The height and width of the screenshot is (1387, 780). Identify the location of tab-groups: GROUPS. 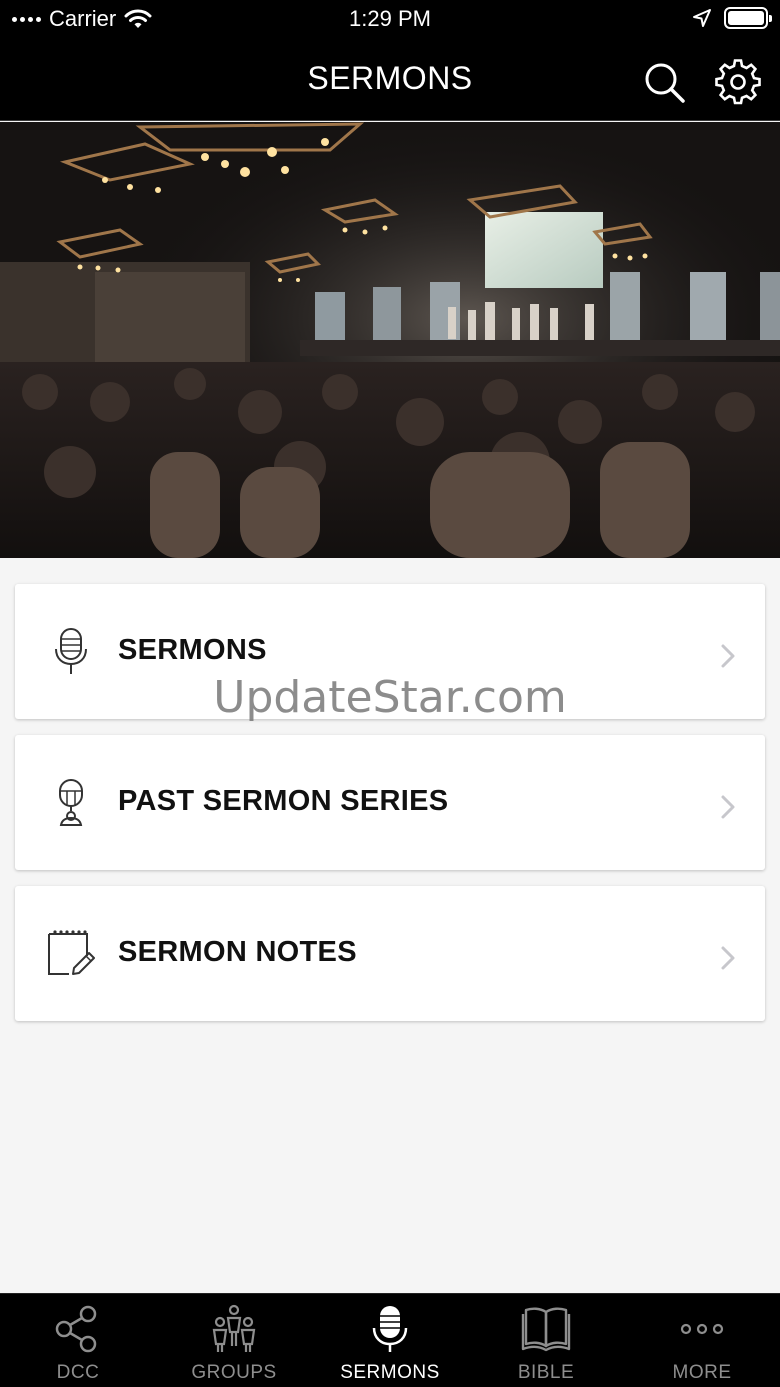
(234, 1340).